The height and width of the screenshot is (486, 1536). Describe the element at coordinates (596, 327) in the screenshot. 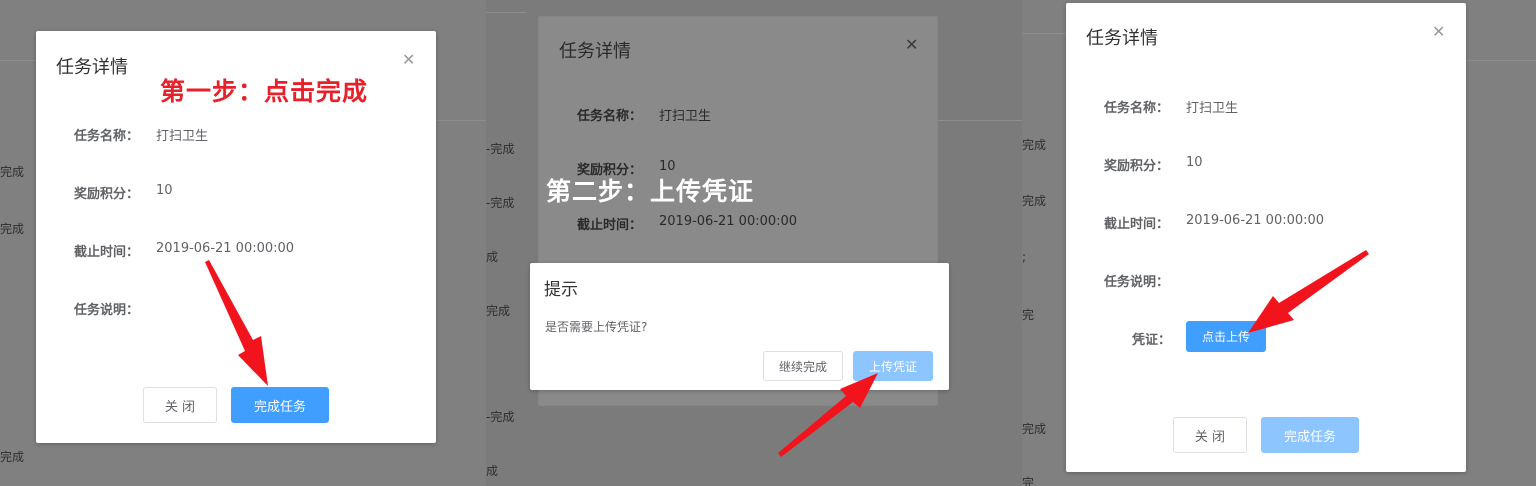

I see `prompt-message: 是否需要上传凭证?` at that location.